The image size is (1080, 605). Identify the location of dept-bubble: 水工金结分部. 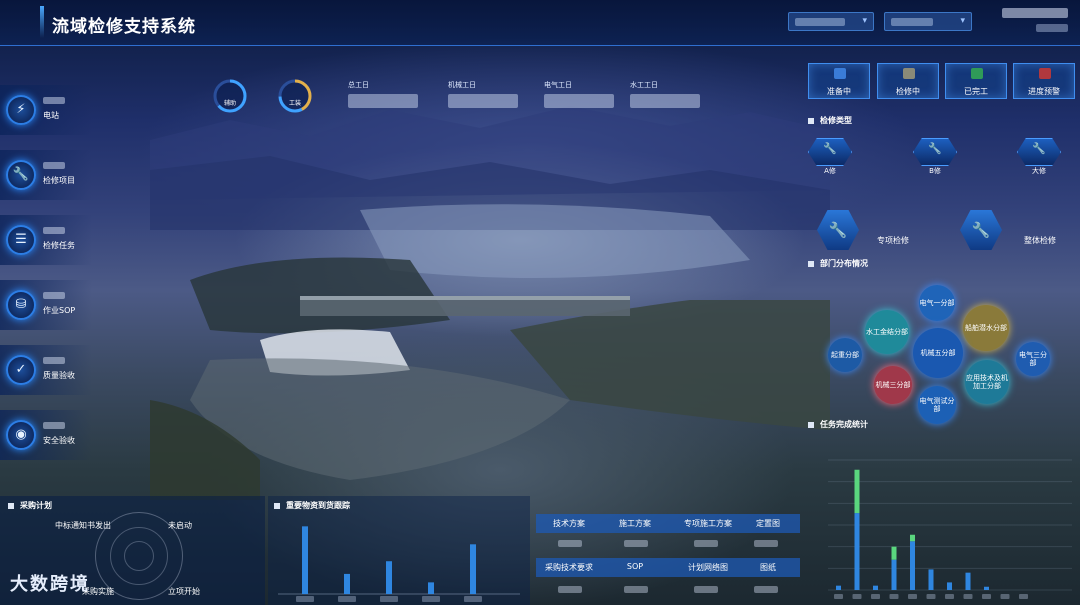
(887, 332).